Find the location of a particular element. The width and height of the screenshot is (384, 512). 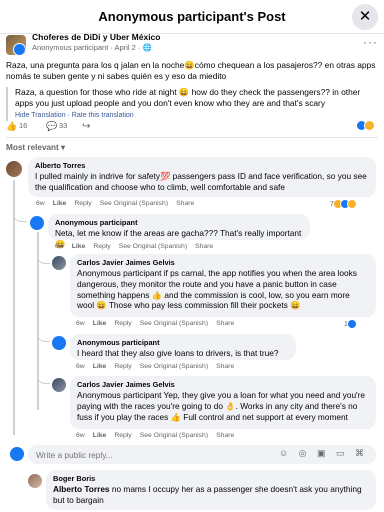

reply-input-box: ☺ ◎ ▣ ▭ ⌘ is located at coordinates (202, 454).